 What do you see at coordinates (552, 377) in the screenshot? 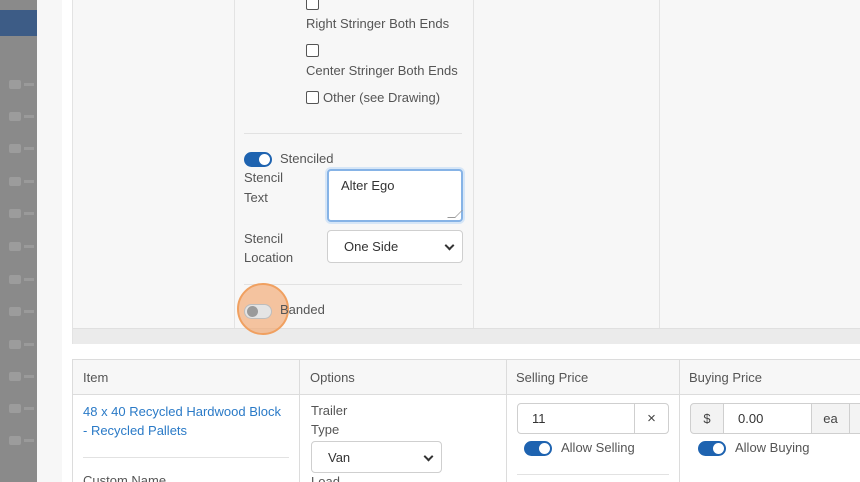
I see `header-selling-price: Selling Price` at bounding box center [552, 377].